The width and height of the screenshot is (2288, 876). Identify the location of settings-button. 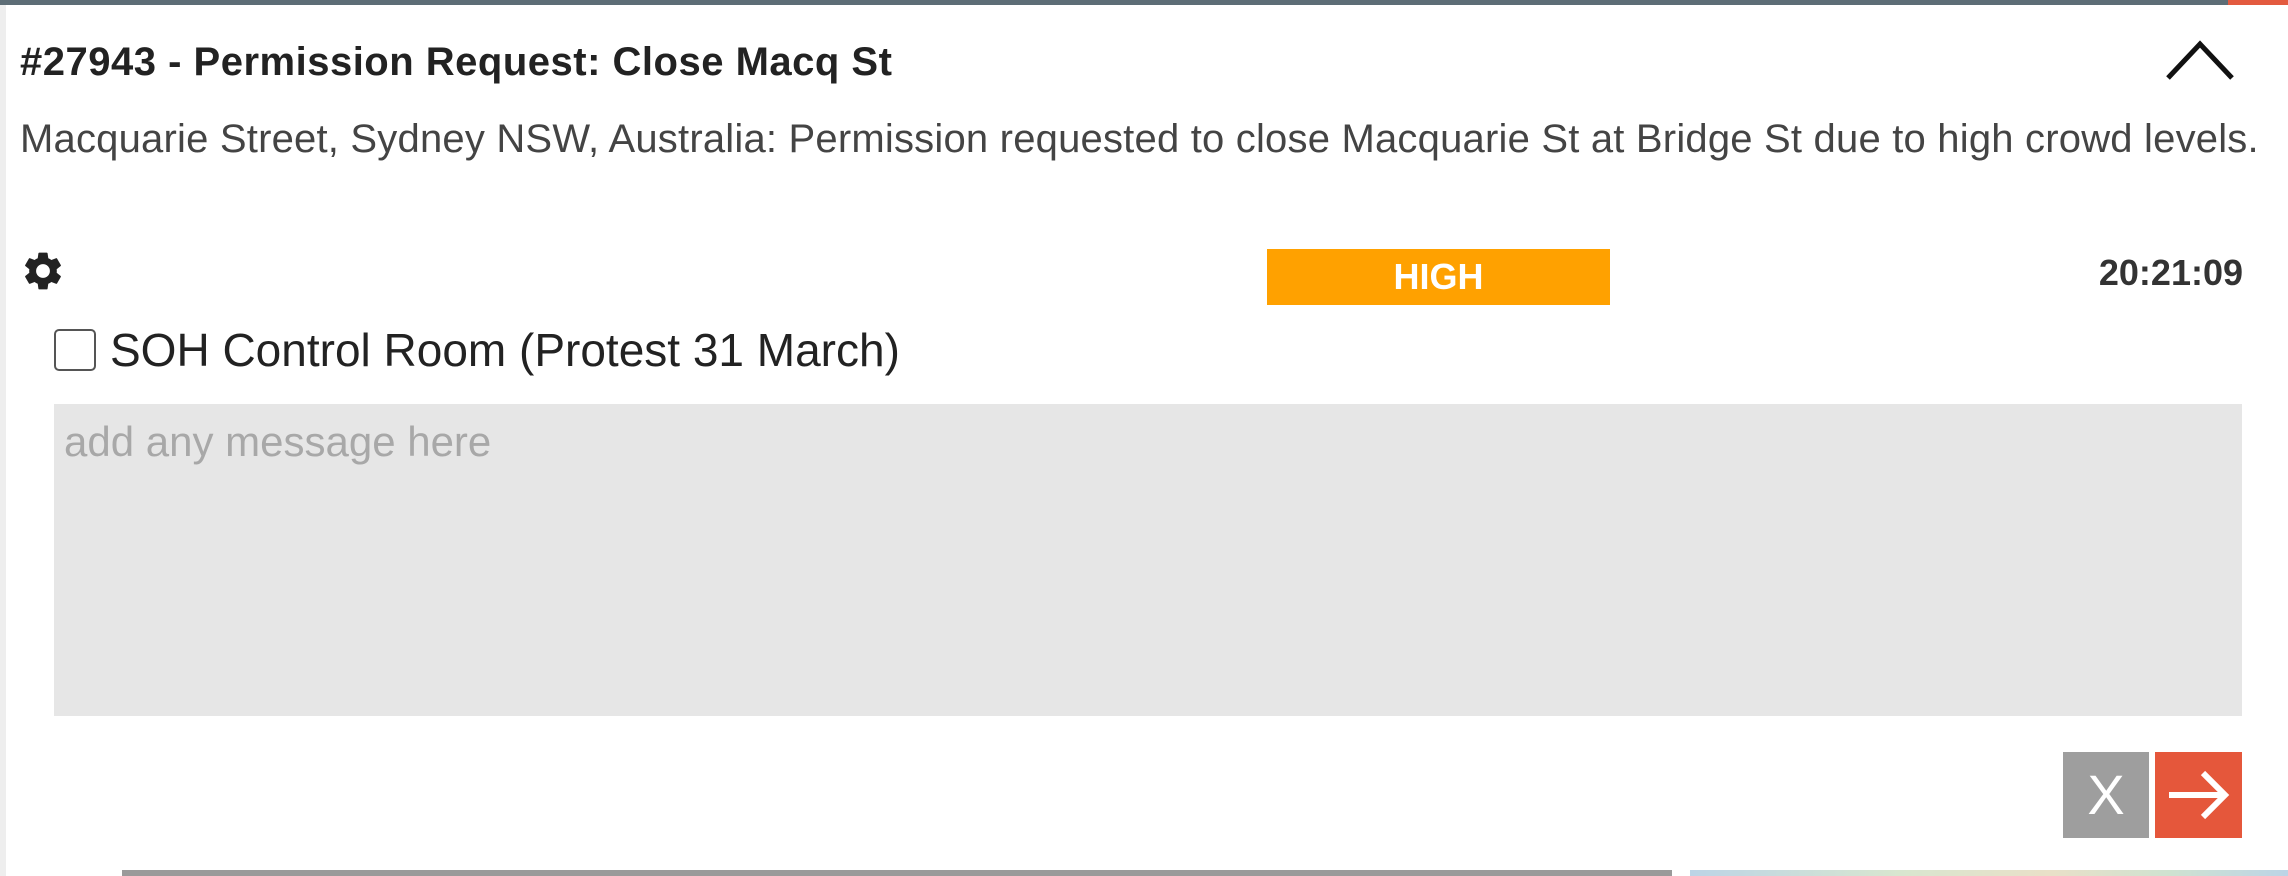
(43, 271).